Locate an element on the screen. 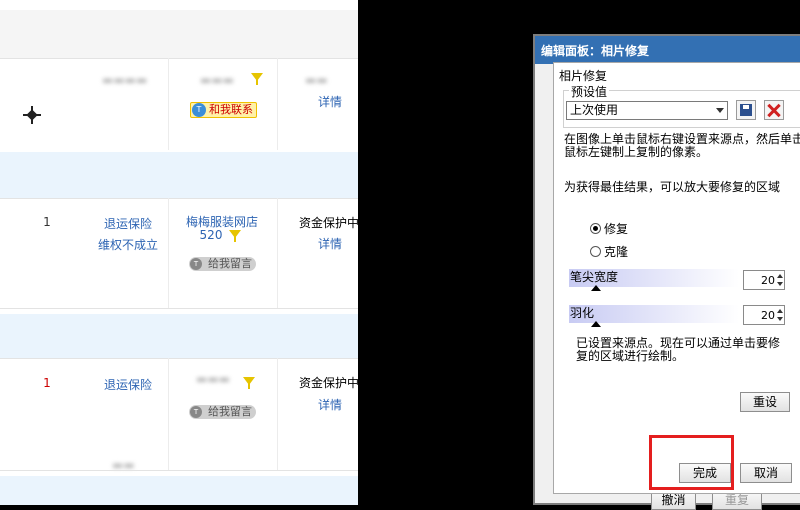 The image size is (800, 510). brush-width-label: 笔尖宽度 is located at coordinates (594, 277).